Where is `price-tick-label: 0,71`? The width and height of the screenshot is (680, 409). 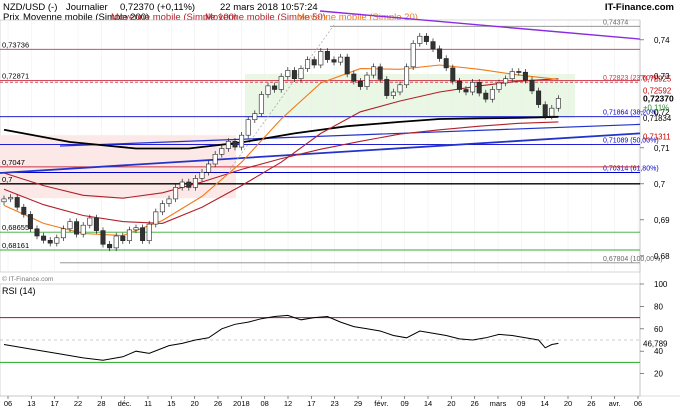
price-tick-label: 0,71 is located at coordinates (662, 148).